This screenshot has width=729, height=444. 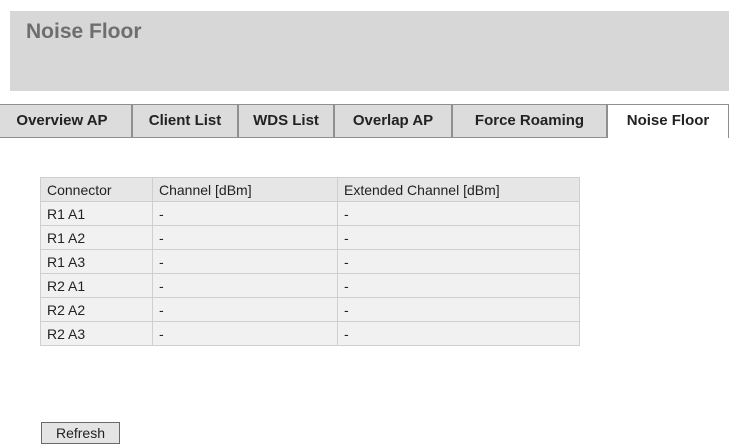 I want to click on column-header-connector: Connector, so click(x=96, y=189).